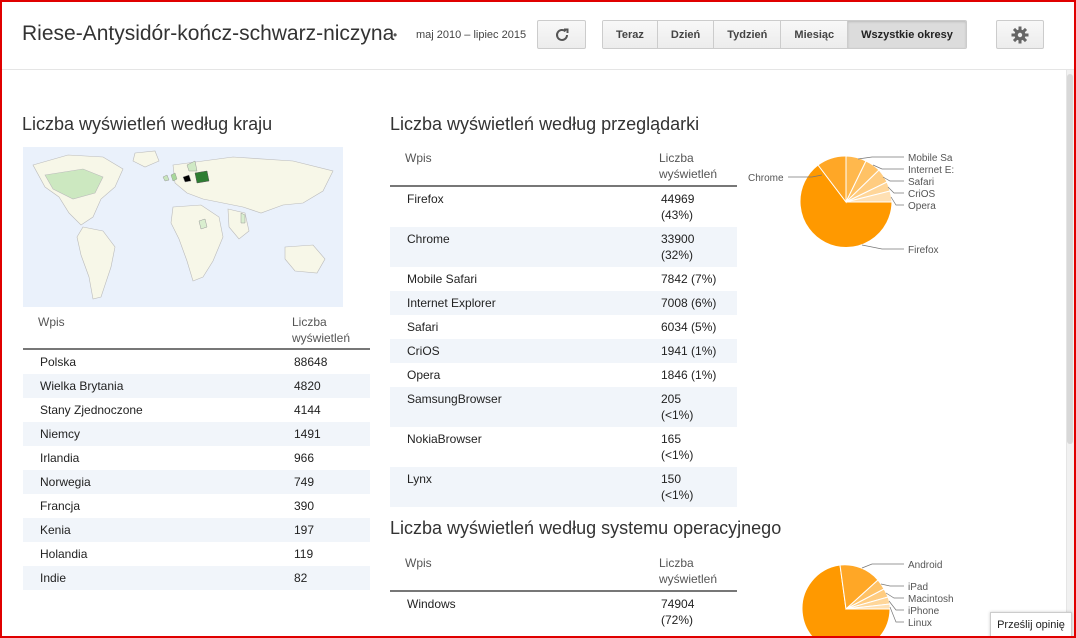  Describe the element at coordinates (59, 458) in the screenshot. I see `row-entry-name: Irlandia` at that location.